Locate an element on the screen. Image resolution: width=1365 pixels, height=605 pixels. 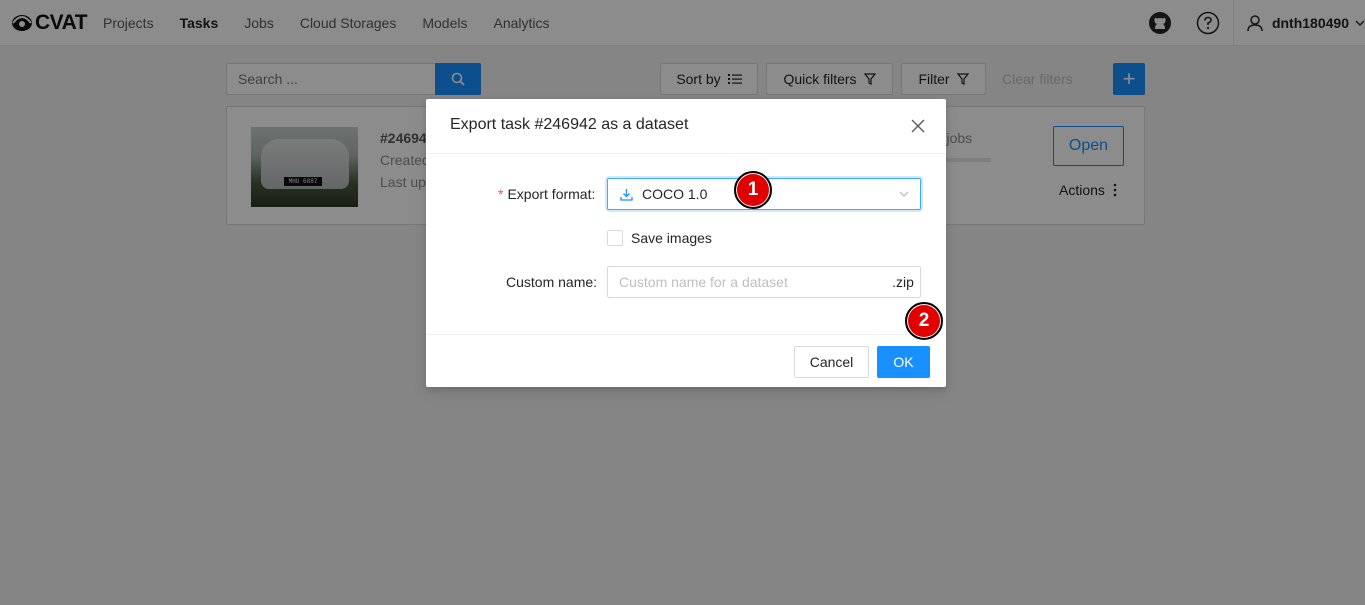
close-icon is located at coordinates (918, 126).